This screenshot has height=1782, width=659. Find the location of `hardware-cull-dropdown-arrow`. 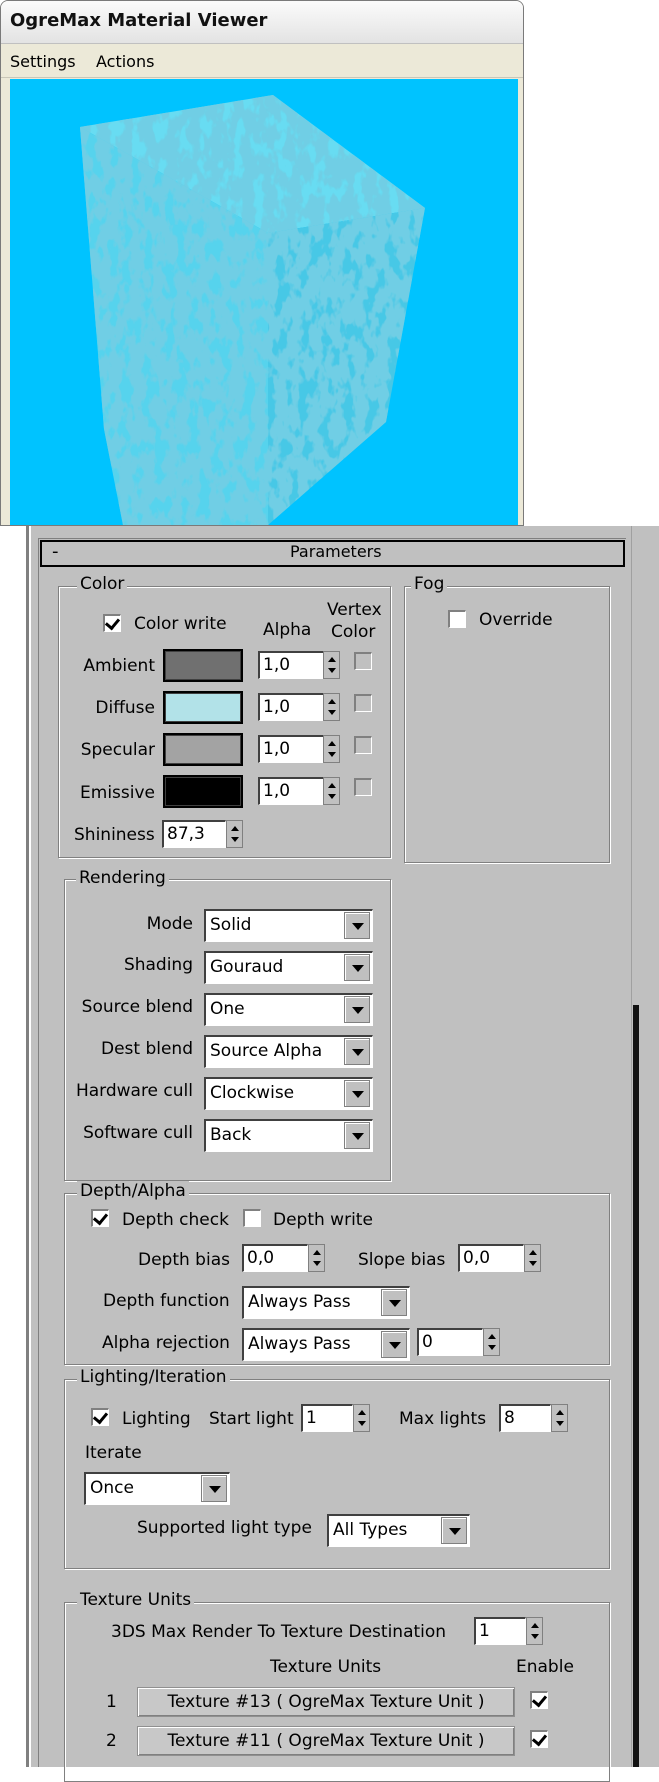

hardware-cull-dropdown-arrow is located at coordinates (357, 1093).